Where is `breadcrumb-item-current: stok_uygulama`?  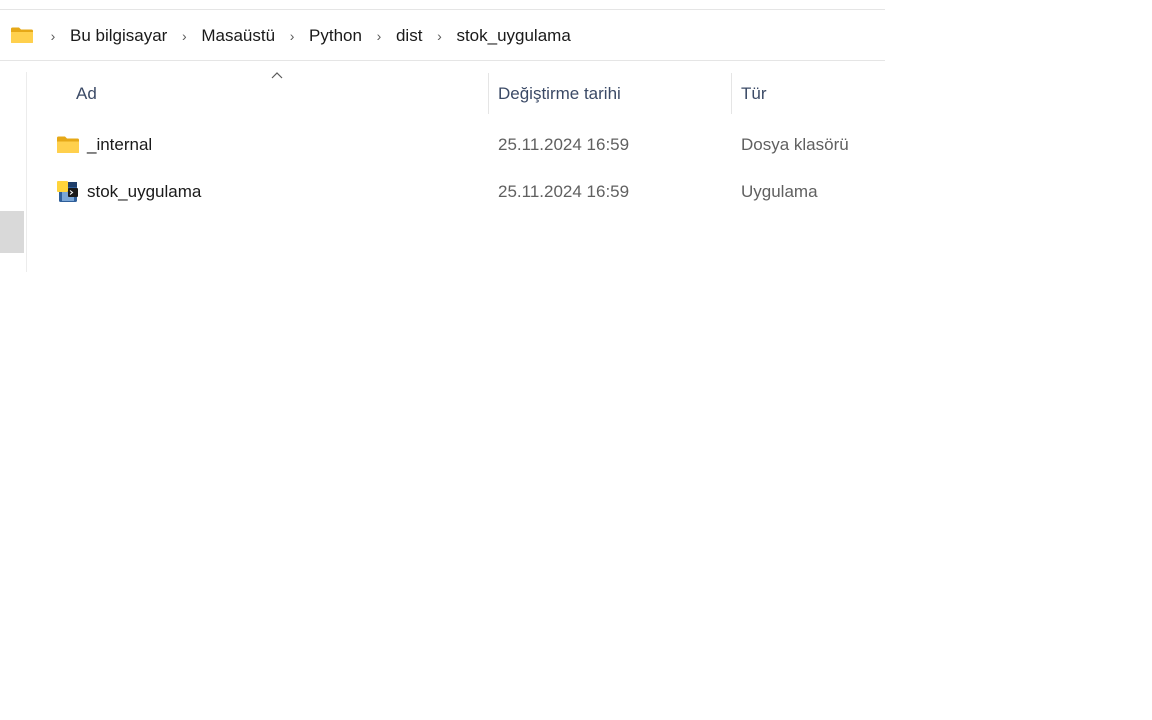
breadcrumb-item-current: stok_uygulama is located at coordinates (513, 36).